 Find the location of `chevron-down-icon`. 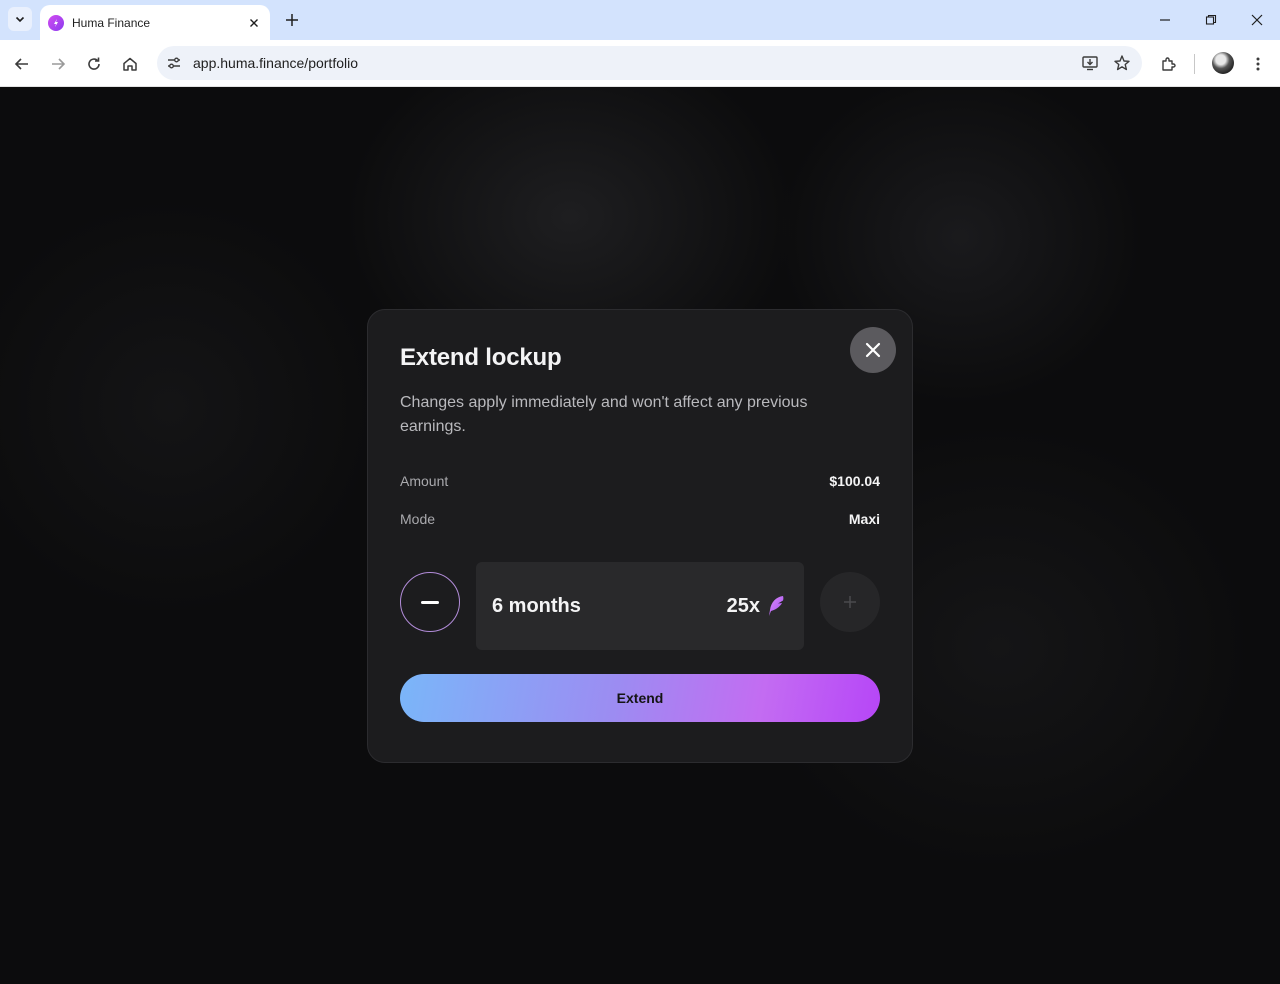

chevron-down-icon is located at coordinates (20, 19).